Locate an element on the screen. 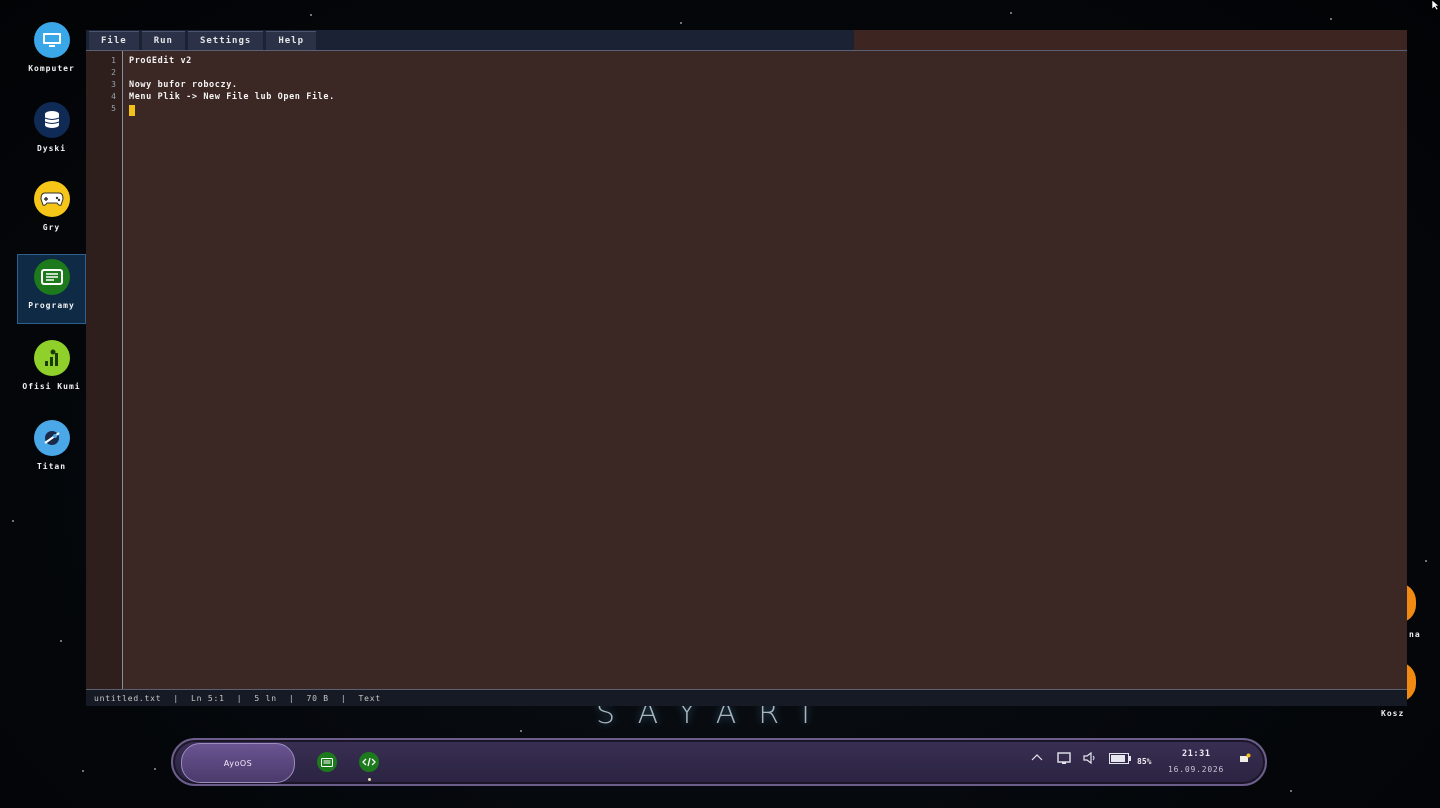 The width and height of the screenshot is (1440, 808). status-cursor-position: Ln 5:1 is located at coordinates (208, 698).